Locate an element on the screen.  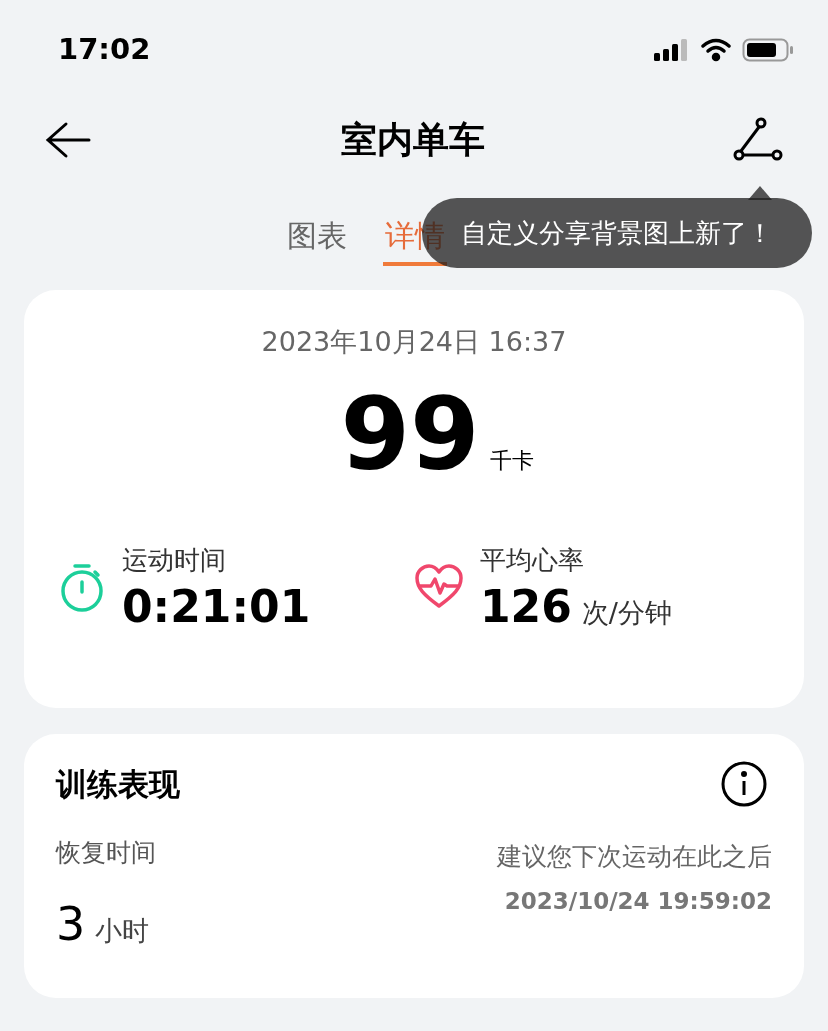
page-title: 室内单车 is located at coordinates (413, 140).